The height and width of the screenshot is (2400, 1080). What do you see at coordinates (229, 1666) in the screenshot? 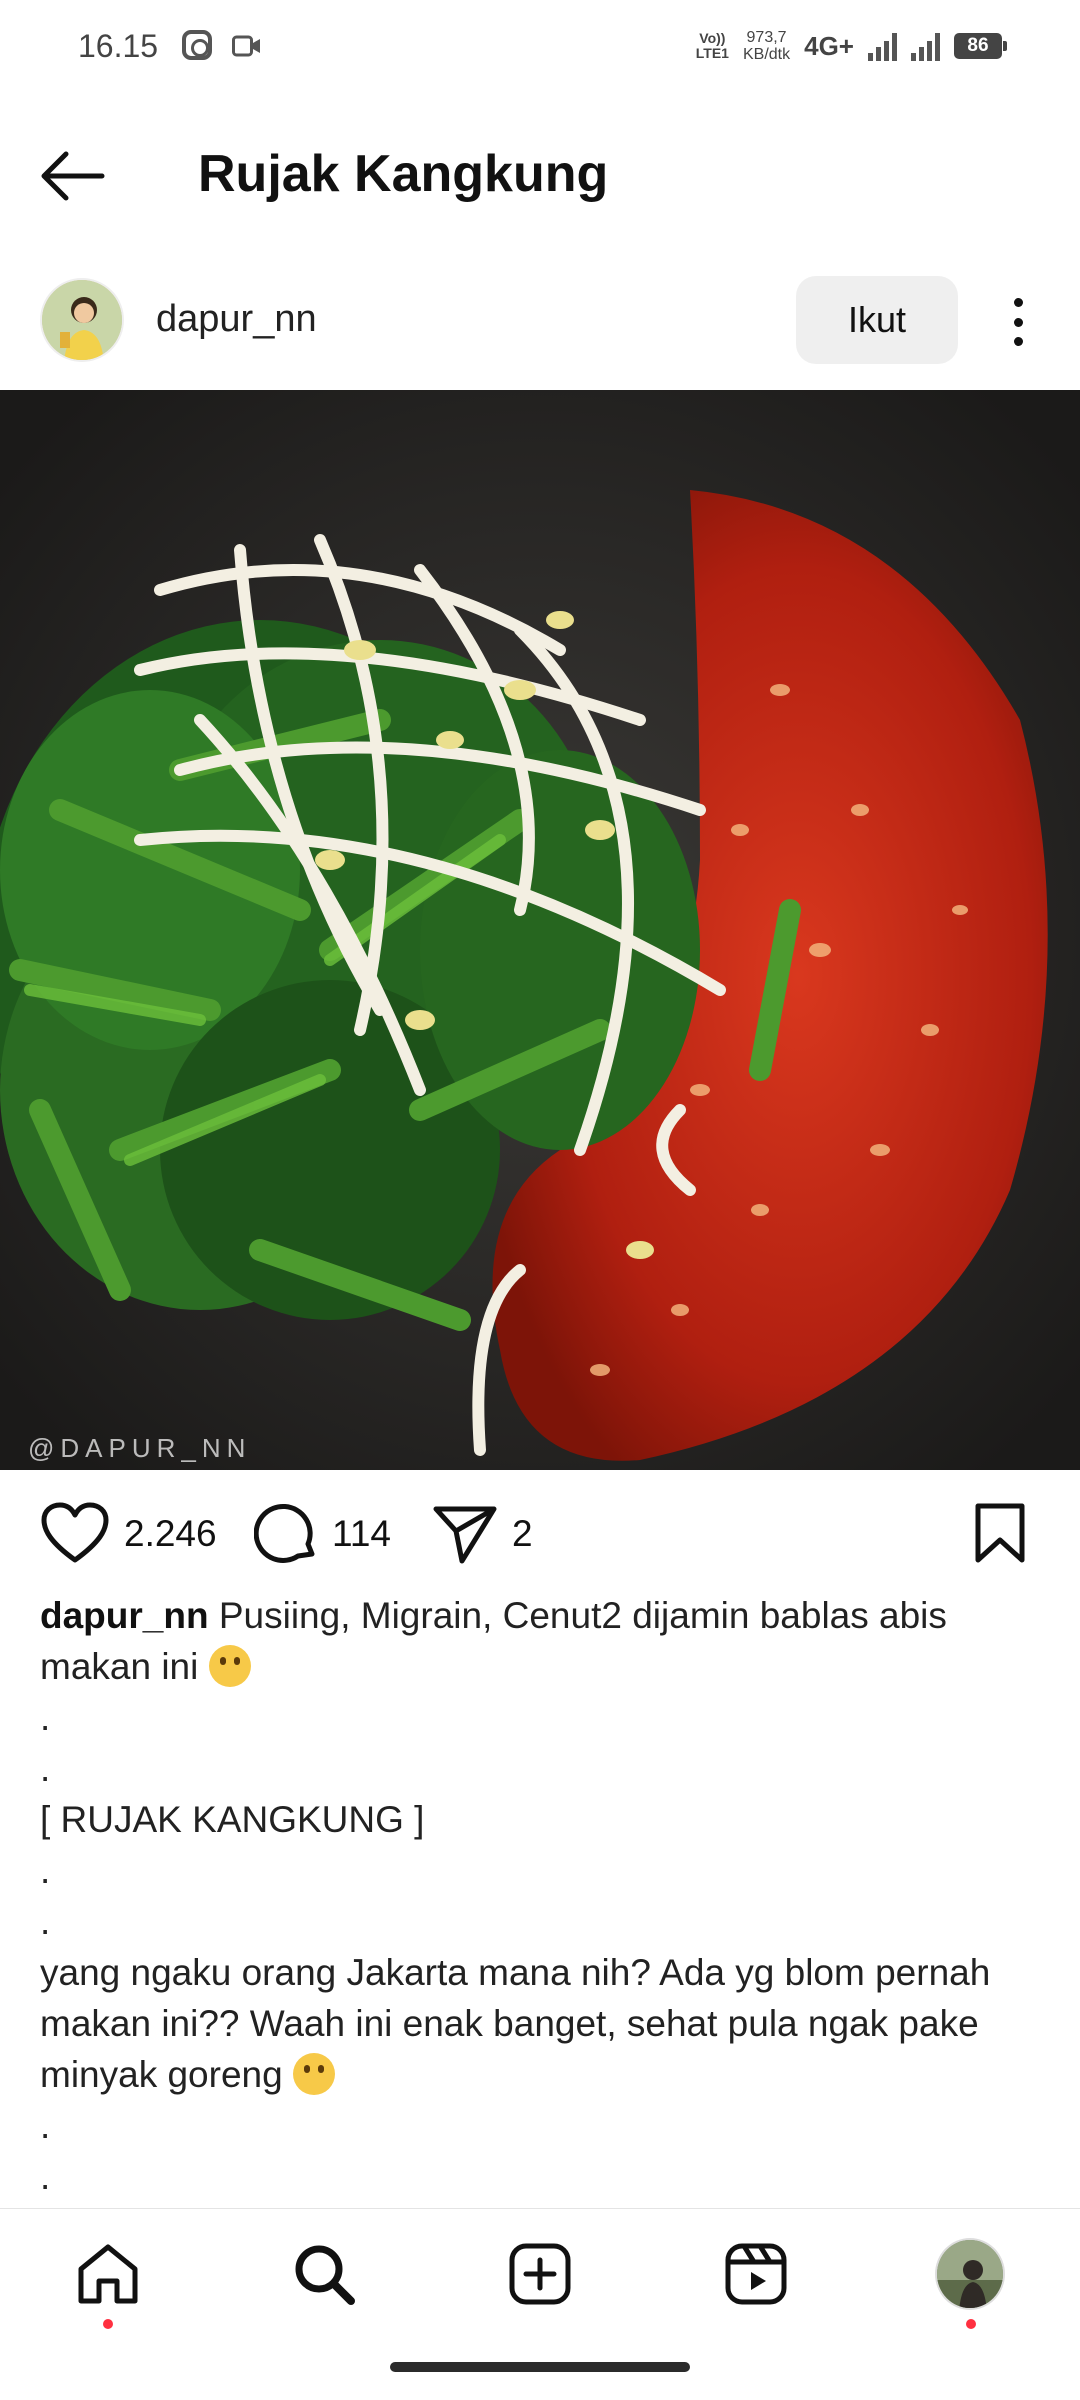
I see `grin-emoji-icon` at bounding box center [229, 1666].